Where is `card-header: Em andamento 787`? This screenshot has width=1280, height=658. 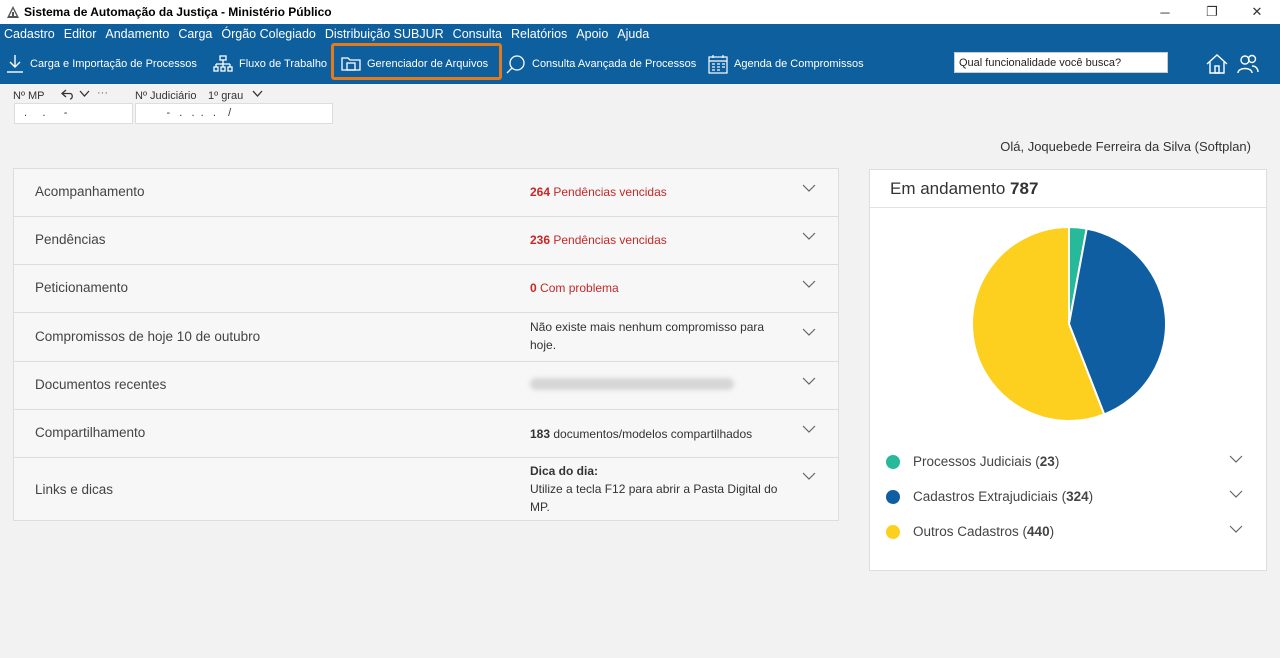 card-header: Em andamento 787 is located at coordinates (1068, 189).